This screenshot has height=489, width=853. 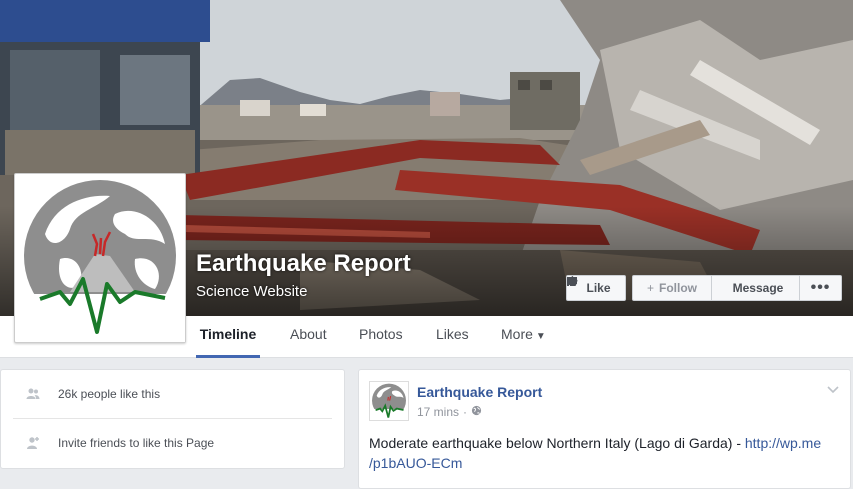 I want to click on globe-icon, so click(x=476, y=412).